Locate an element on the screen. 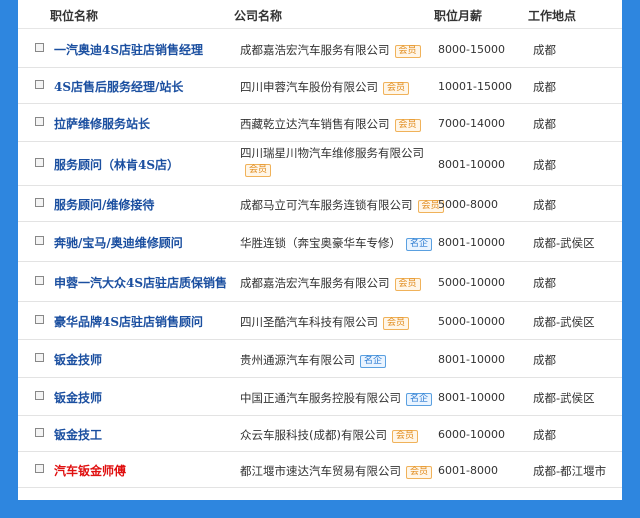 Image resolution: width=640 pixels, height=518 pixels. table-row: 钣金技师 中国正通汽车服务控股有限公司 名企 8001-10000 成都-武侯区 is located at coordinates (320, 396).